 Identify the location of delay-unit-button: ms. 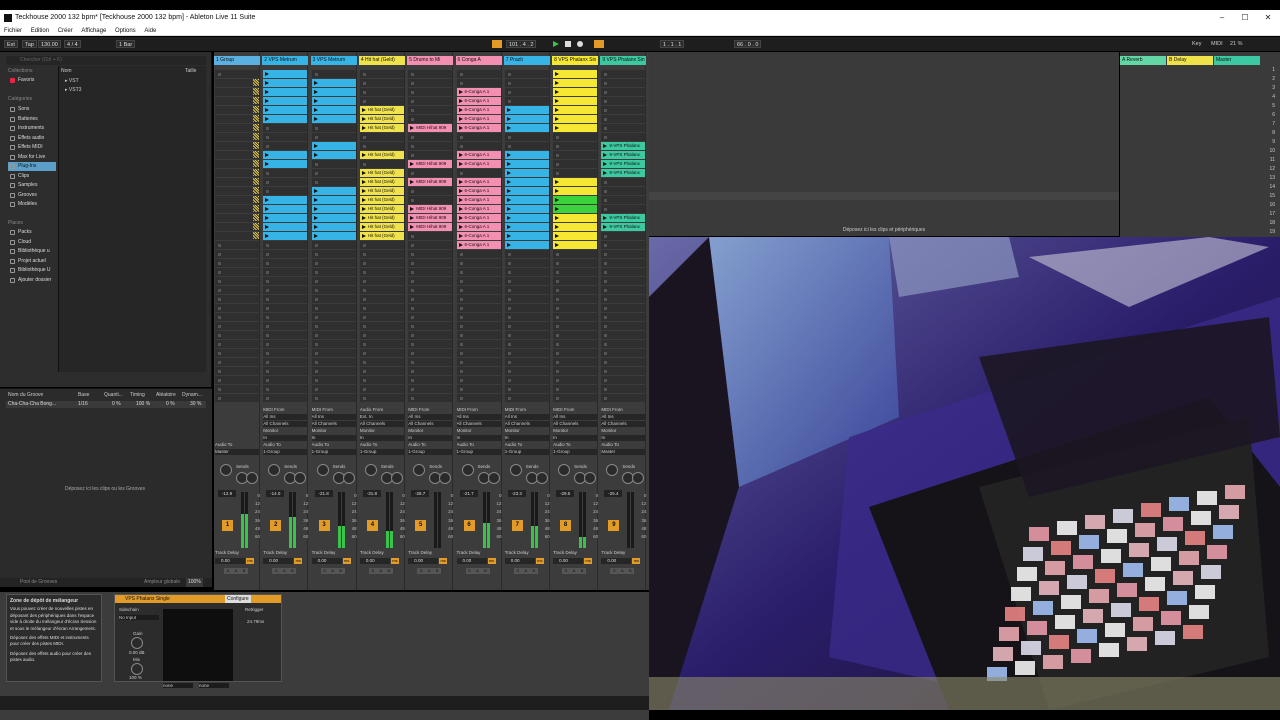
(250, 561).